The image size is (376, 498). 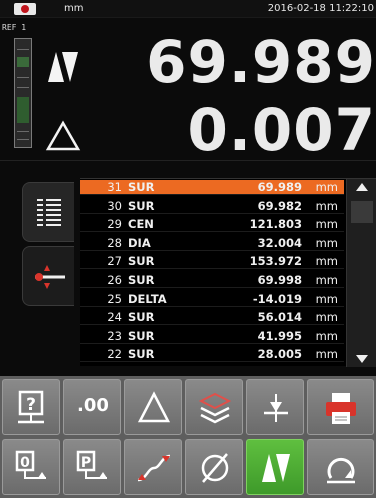 What do you see at coordinates (277, 298) in the screenshot?
I see `row-value: -14.019` at bounding box center [277, 298].